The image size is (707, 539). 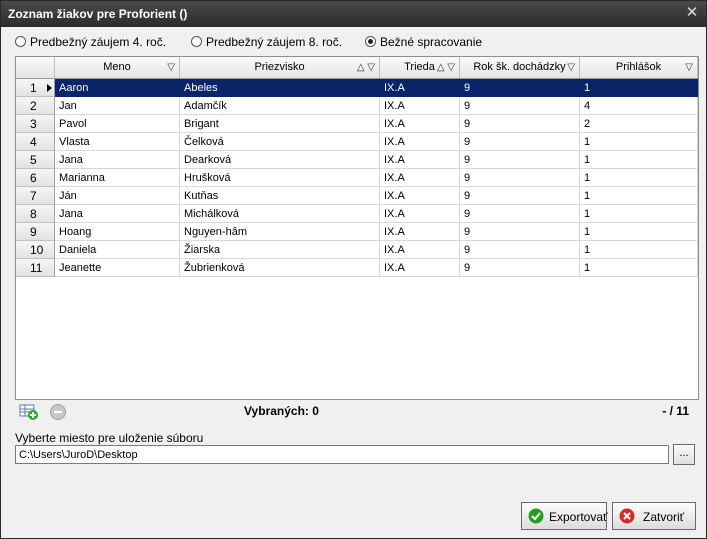 I want to click on table-row: 7 Ján Kutňas IX.A 9 1, so click(x=357, y=196).